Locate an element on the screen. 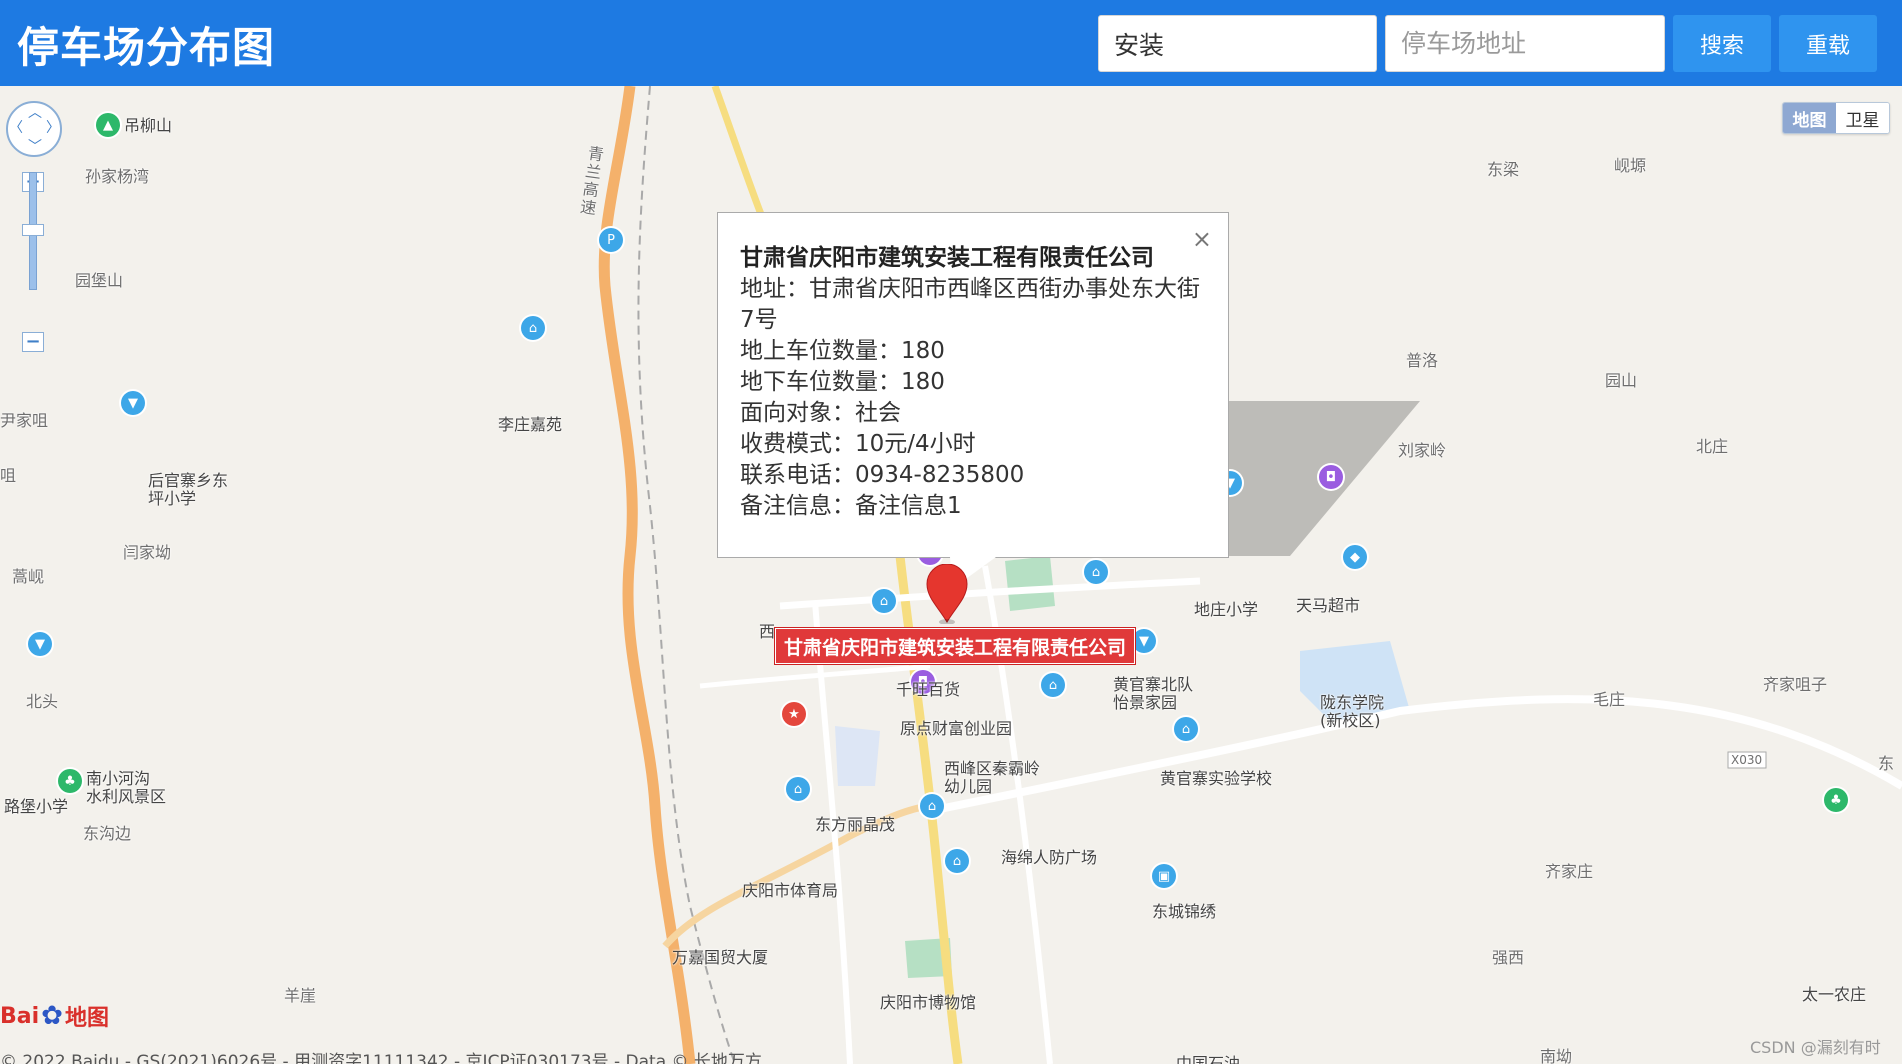 Image resolution: width=1902 pixels, height=1064 pixels. place-label: 中国石油 is located at coordinates (1208, 1059).